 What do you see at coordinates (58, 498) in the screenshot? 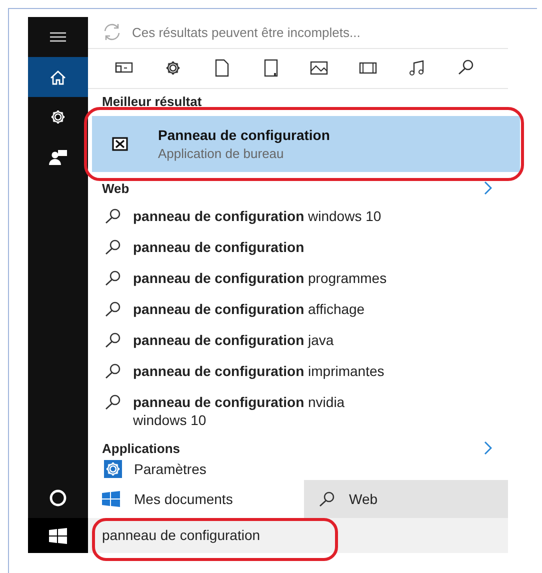
I see `circle-icon` at bounding box center [58, 498].